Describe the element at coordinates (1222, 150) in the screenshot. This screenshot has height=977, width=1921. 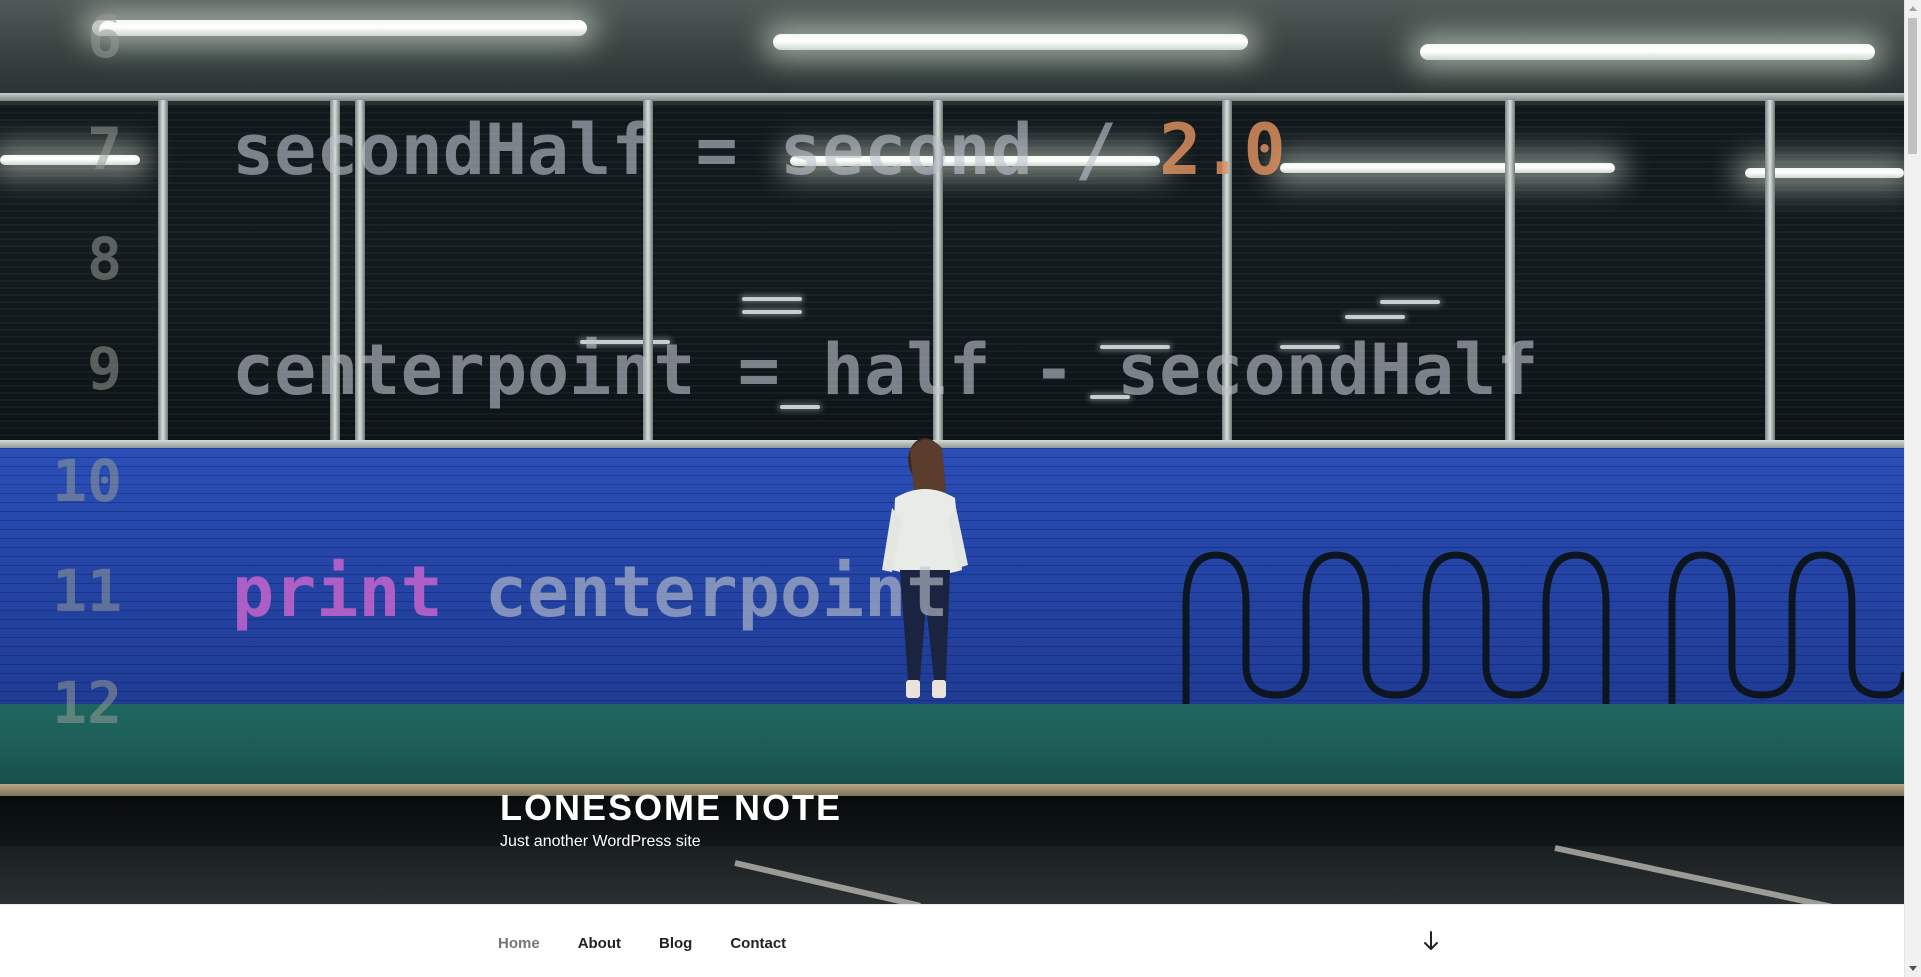
I see `number-literal: 2.0` at that location.